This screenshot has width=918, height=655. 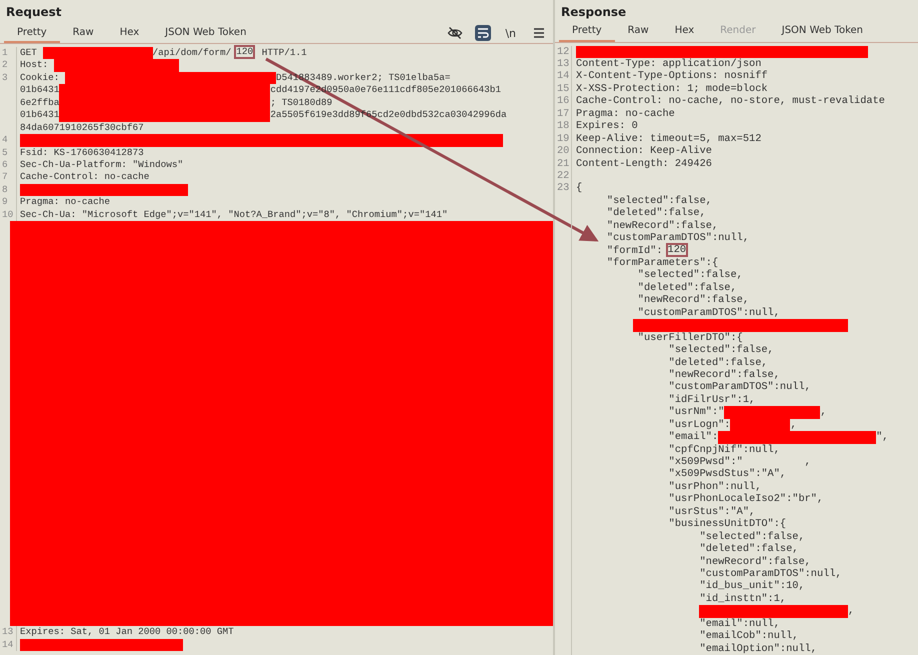 I want to click on code-text: Expires: Sat, 01 Jan 2000 00:00:00 GMT, so click(x=127, y=632).